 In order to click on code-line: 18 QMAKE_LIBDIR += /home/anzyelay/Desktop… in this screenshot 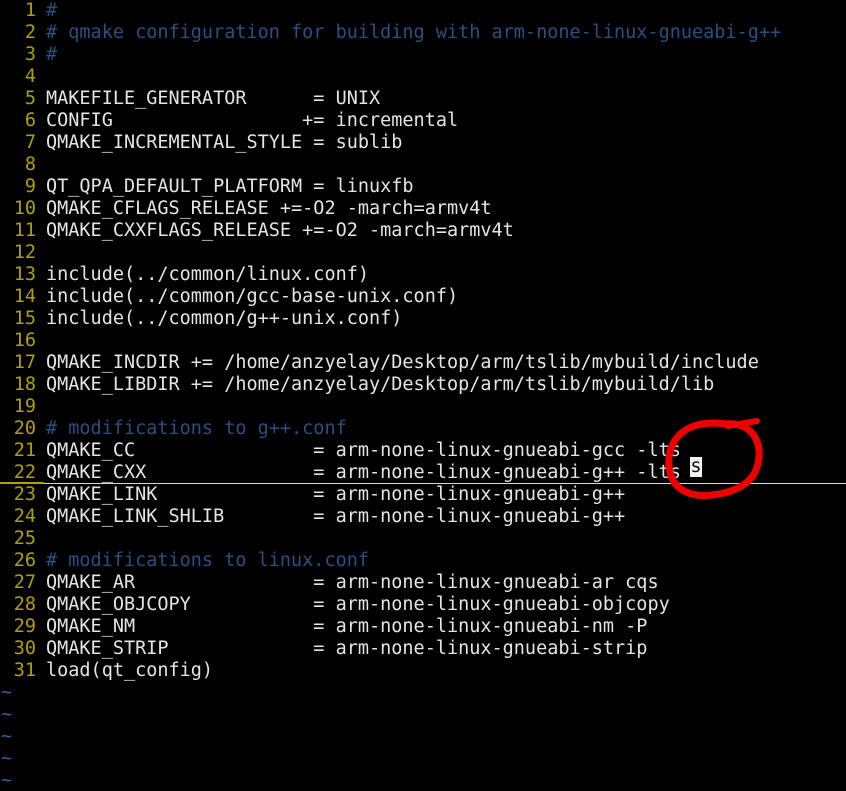, I will do `click(423, 385)`.